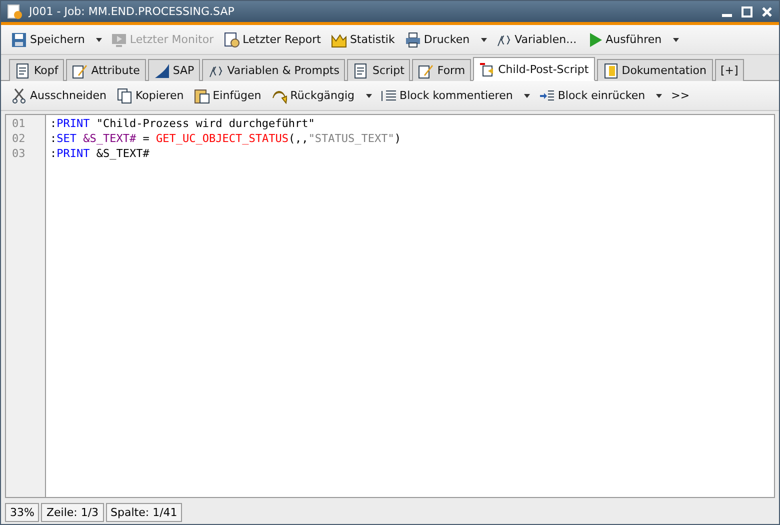 The image size is (780, 525). What do you see at coordinates (183, 123) in the screenshot?
I see `code-line: :PRINT "Child-Prozess wird durchgeführt"` at bounding box center [183, 123].